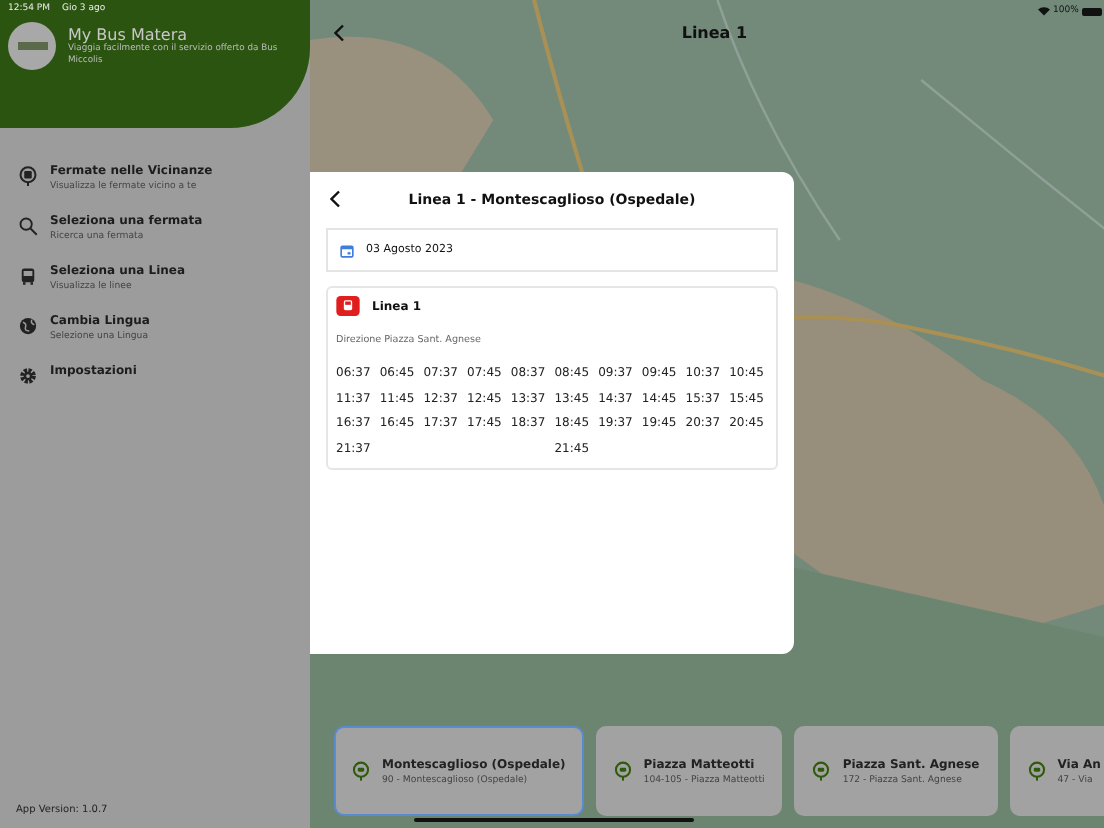 This screenshot has height=828, width=1104. What do you see at coordinates (28, 226) in the screenshot?
I see `search-icon` at bounding box center [28, 226].